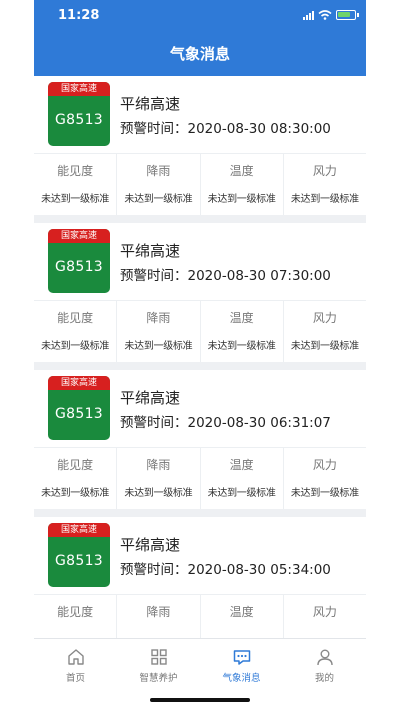 The image size is (400, 710). I want to click on metric-wind: 风力, so click(325, 616).